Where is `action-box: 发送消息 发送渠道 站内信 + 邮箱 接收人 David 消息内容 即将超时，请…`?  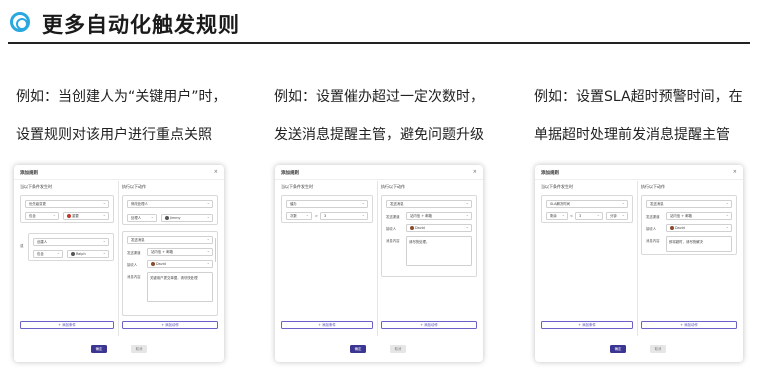 action-box: 发送消息 发送渠道 站内信 + 邮箱 接收人 David 消息内容 即将超时，请… is located at coordinates (689, 225).